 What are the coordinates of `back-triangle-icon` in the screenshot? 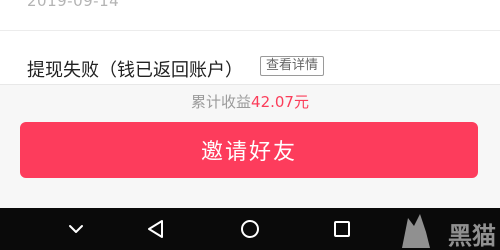 It's located at (155, 229).